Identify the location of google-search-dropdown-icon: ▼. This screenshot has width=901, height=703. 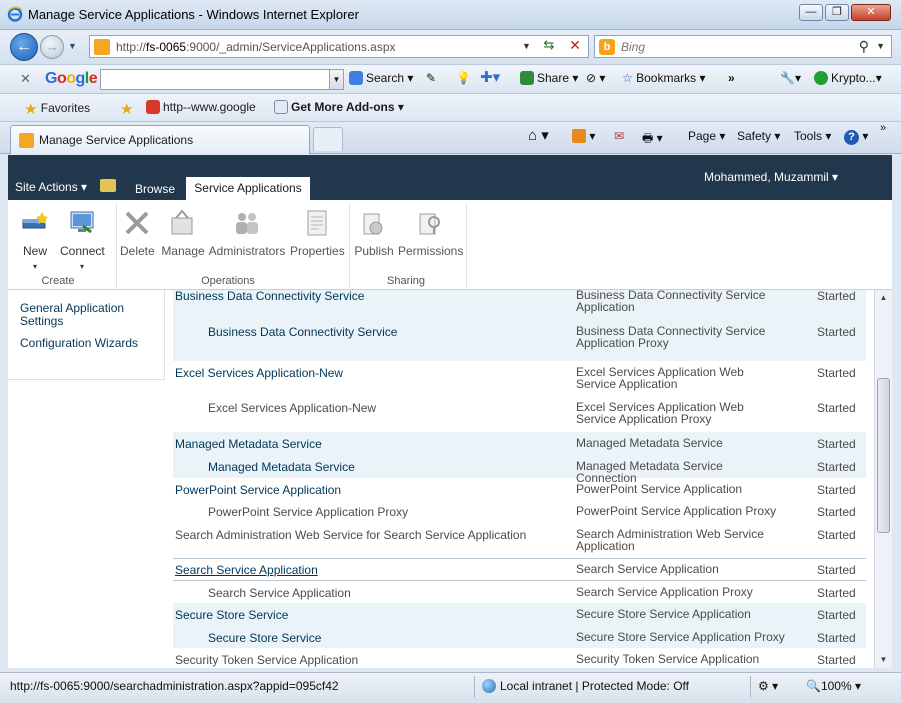
(336, 79).